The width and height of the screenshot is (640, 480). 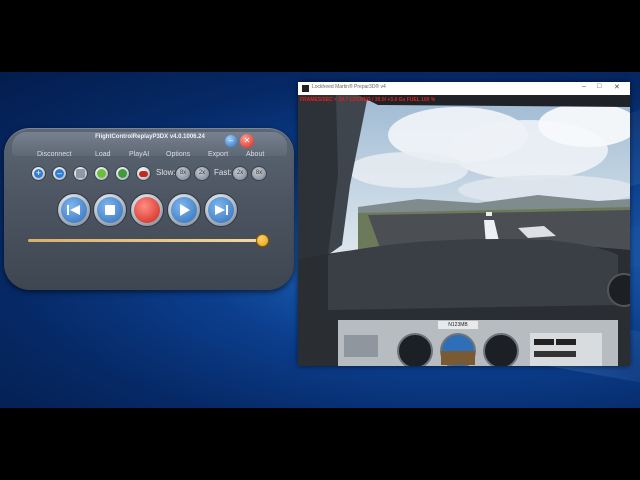 I want to click on minus-icon: –, so click(x=59, y=173).